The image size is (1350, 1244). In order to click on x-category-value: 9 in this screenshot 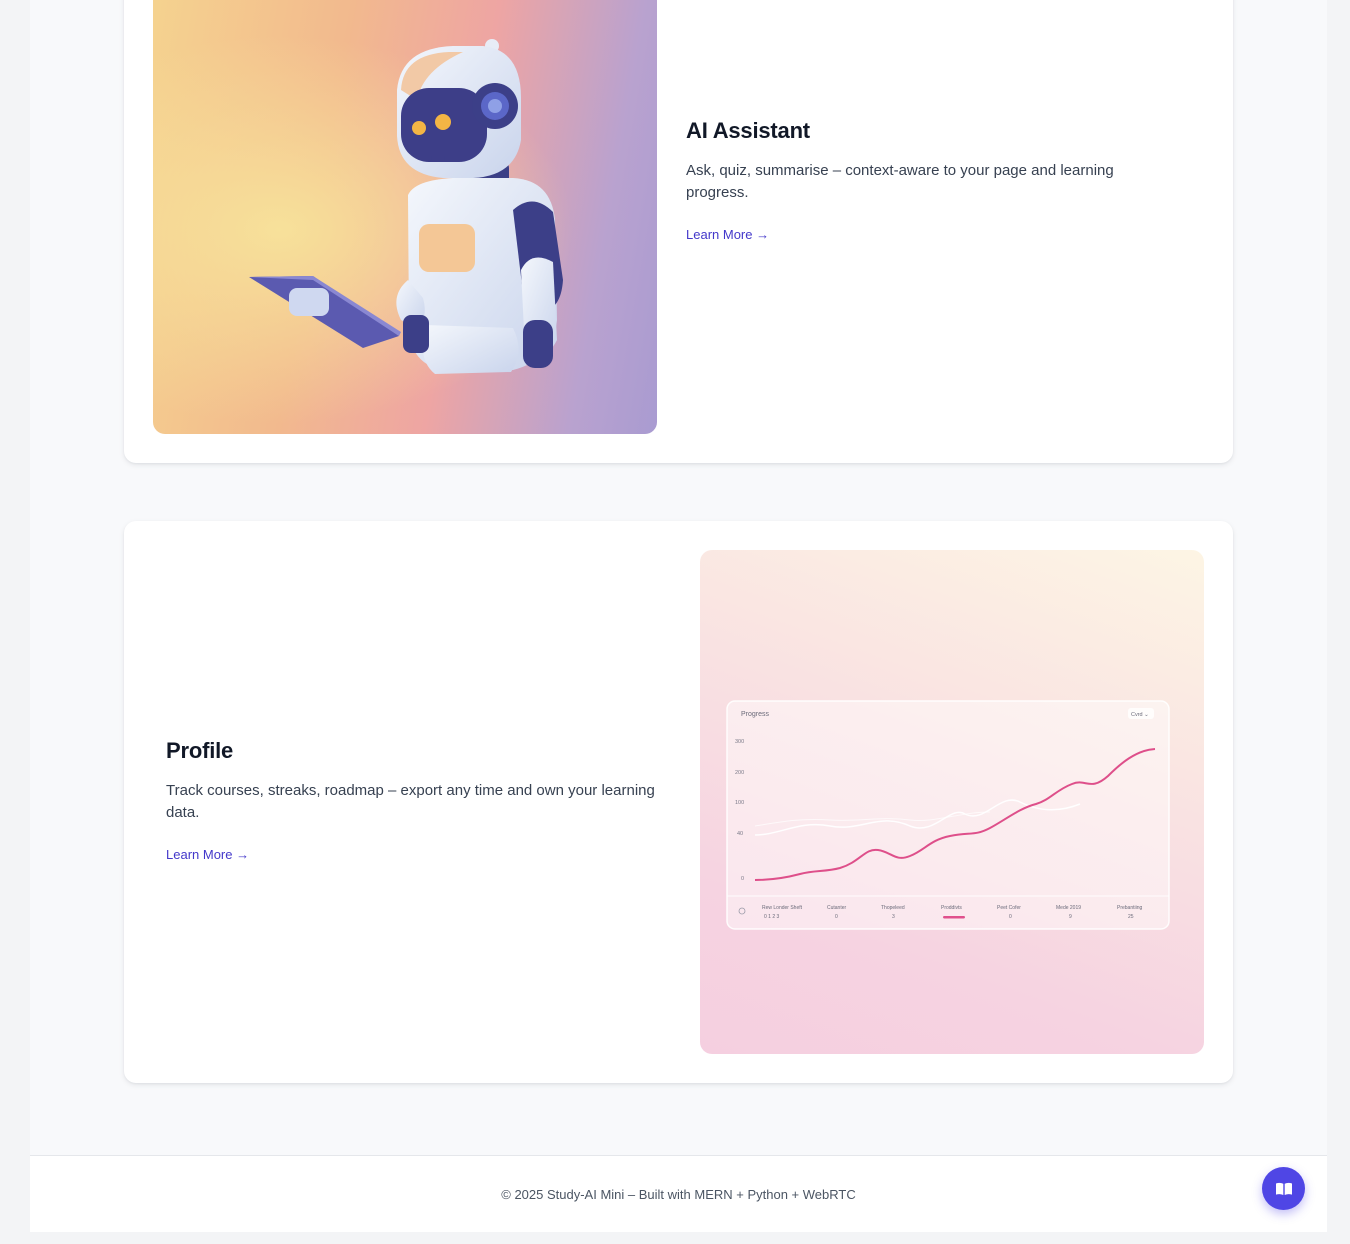, I will do `click(1070, 917)`.